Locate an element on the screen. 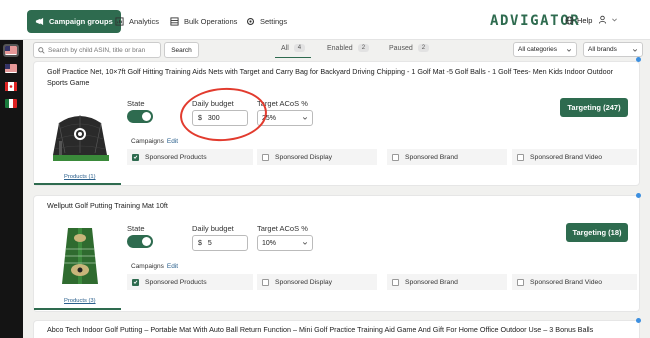  product-title: Wellputt Golf Putting Training Mat 10ft is located at coordinates (107, 205).